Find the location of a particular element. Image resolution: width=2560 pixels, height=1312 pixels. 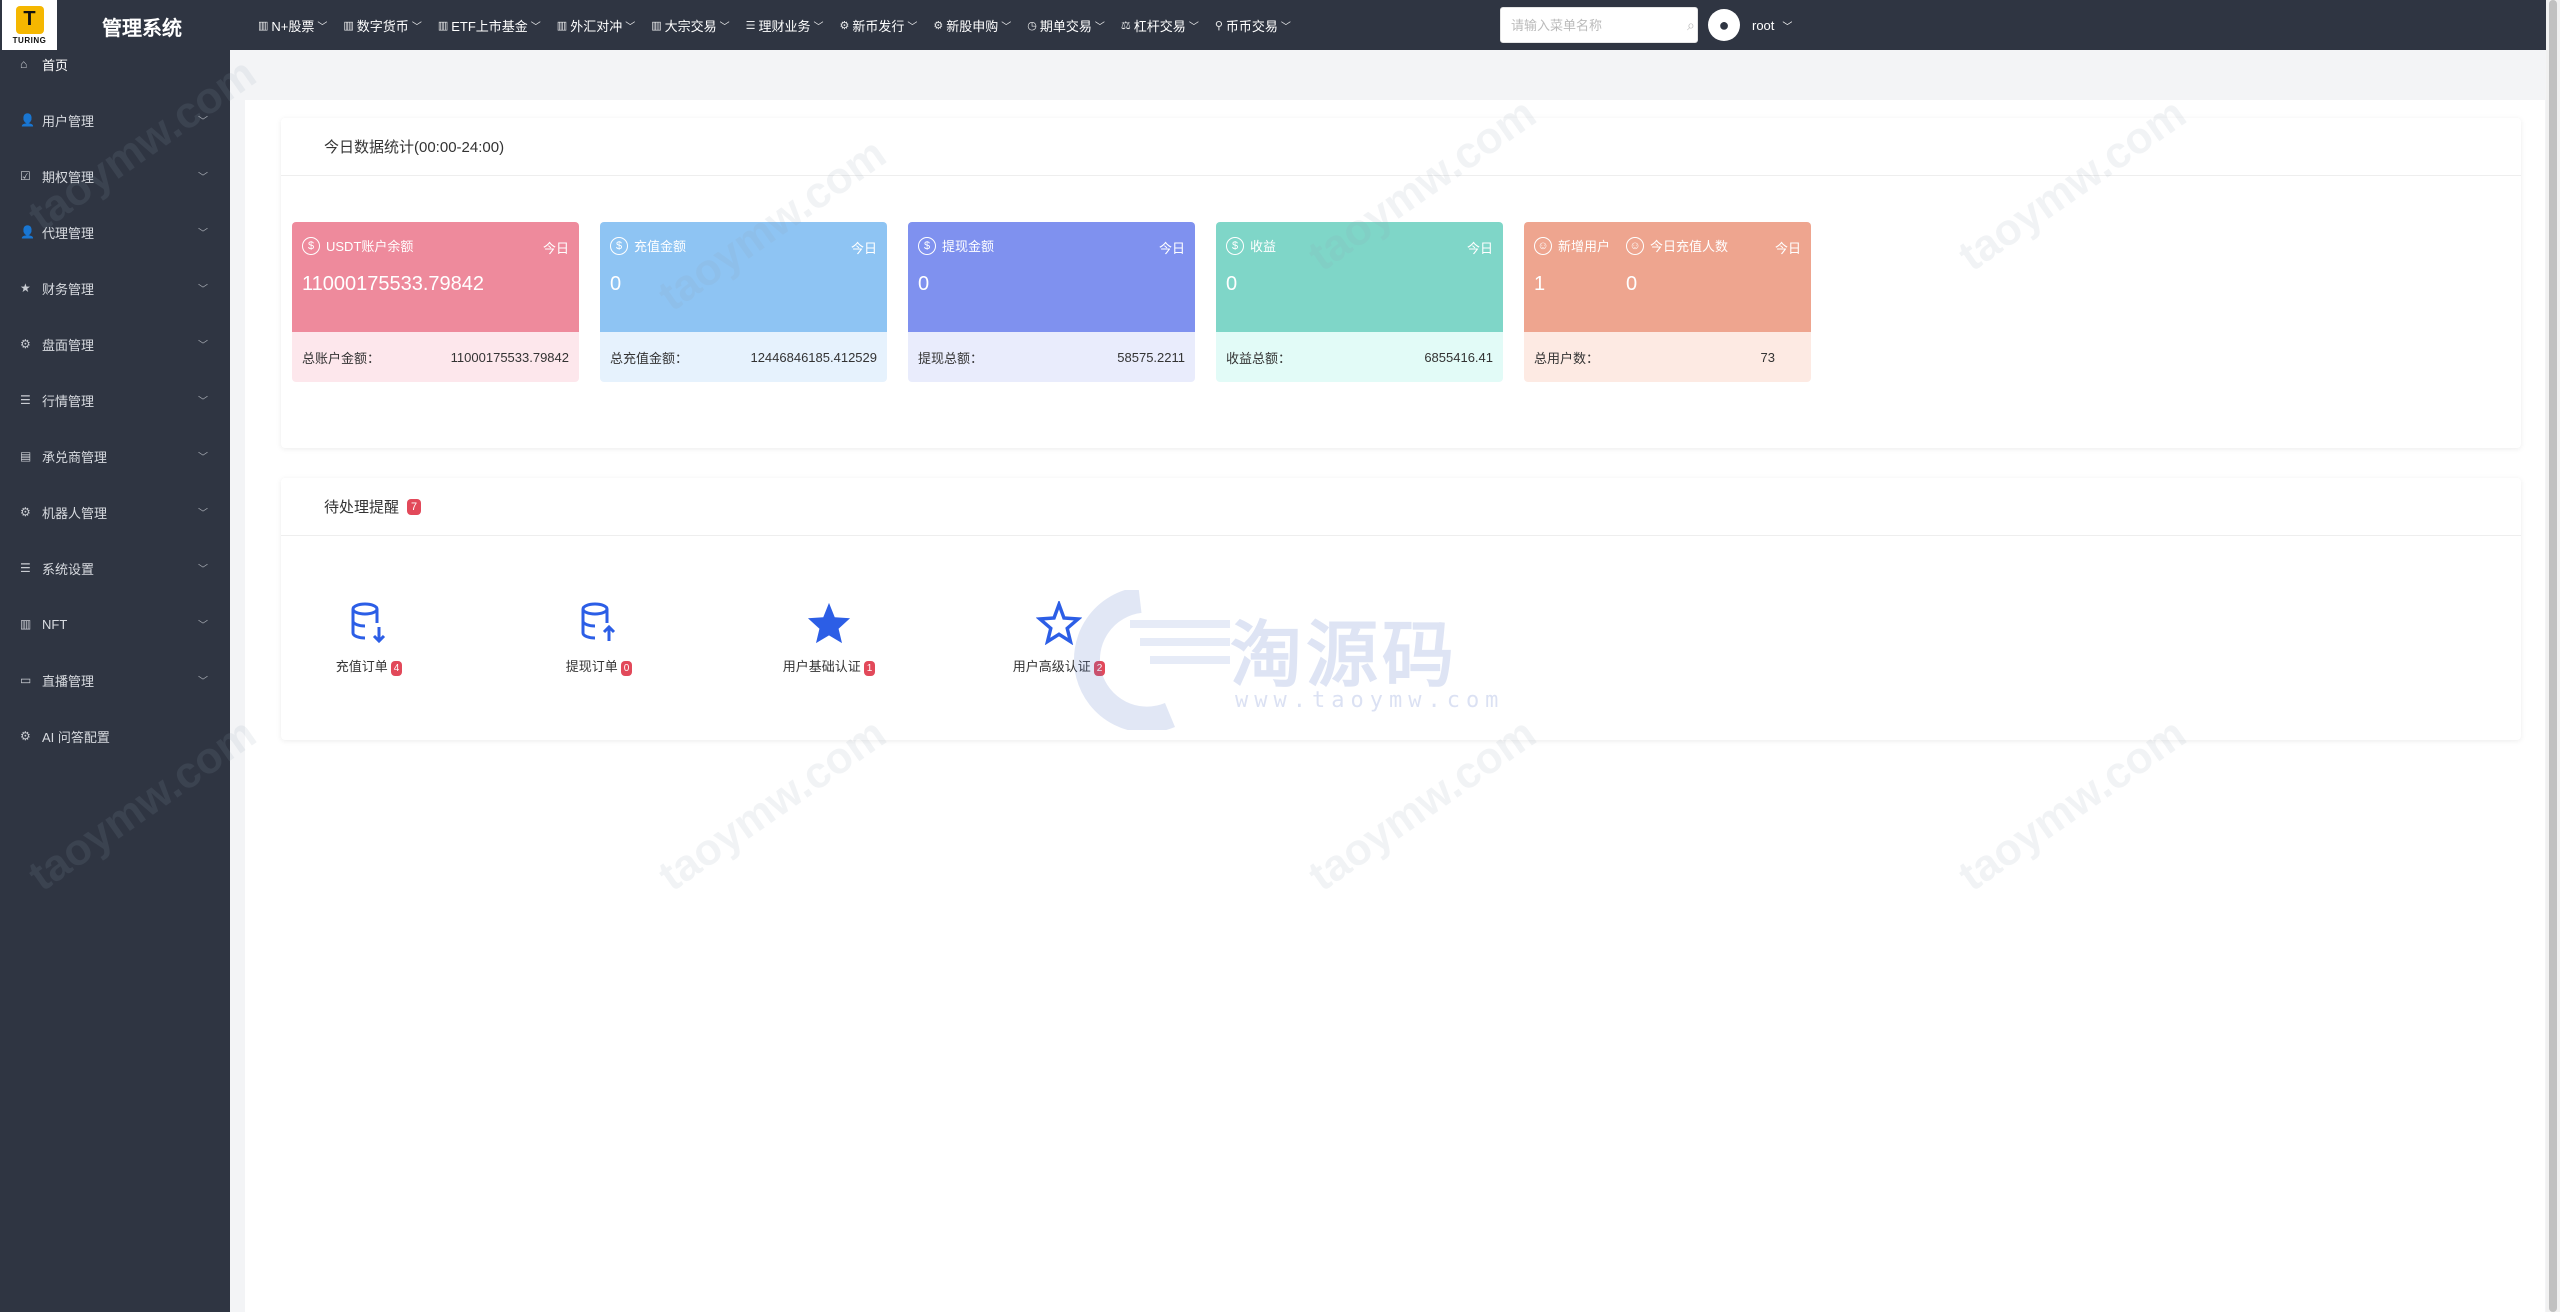

user-menu: ● root ﹀ is located at coordinates (1750, 25).